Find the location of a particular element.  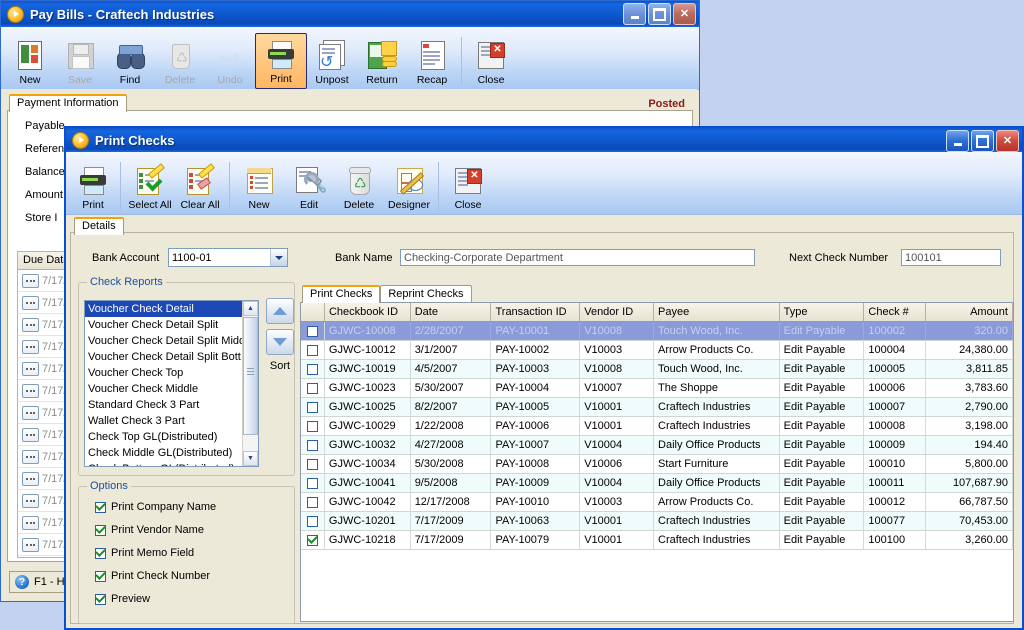

bank-account-combo: 1100-01 is located at coordinates (228, 257).